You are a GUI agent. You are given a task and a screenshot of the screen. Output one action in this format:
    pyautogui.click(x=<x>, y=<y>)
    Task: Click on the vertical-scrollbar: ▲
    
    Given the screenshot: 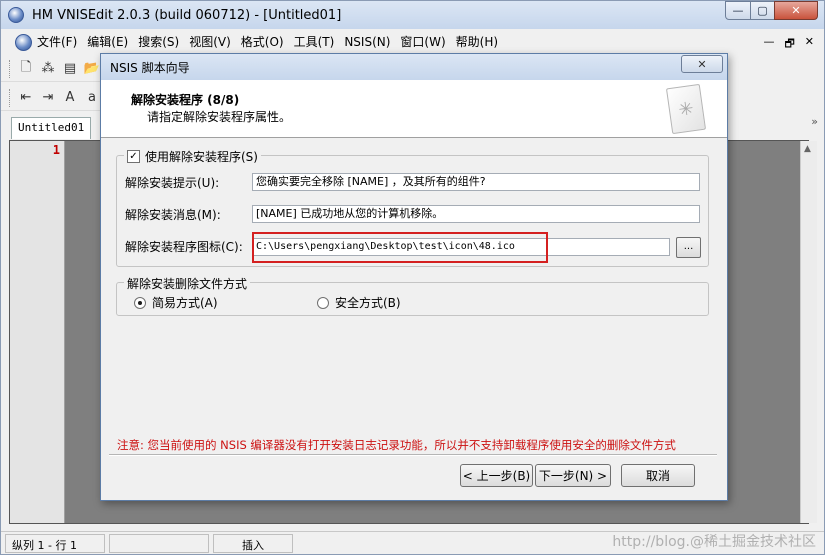 What is the action you would take?
    pyautogui.click(x=808, y=332)
    